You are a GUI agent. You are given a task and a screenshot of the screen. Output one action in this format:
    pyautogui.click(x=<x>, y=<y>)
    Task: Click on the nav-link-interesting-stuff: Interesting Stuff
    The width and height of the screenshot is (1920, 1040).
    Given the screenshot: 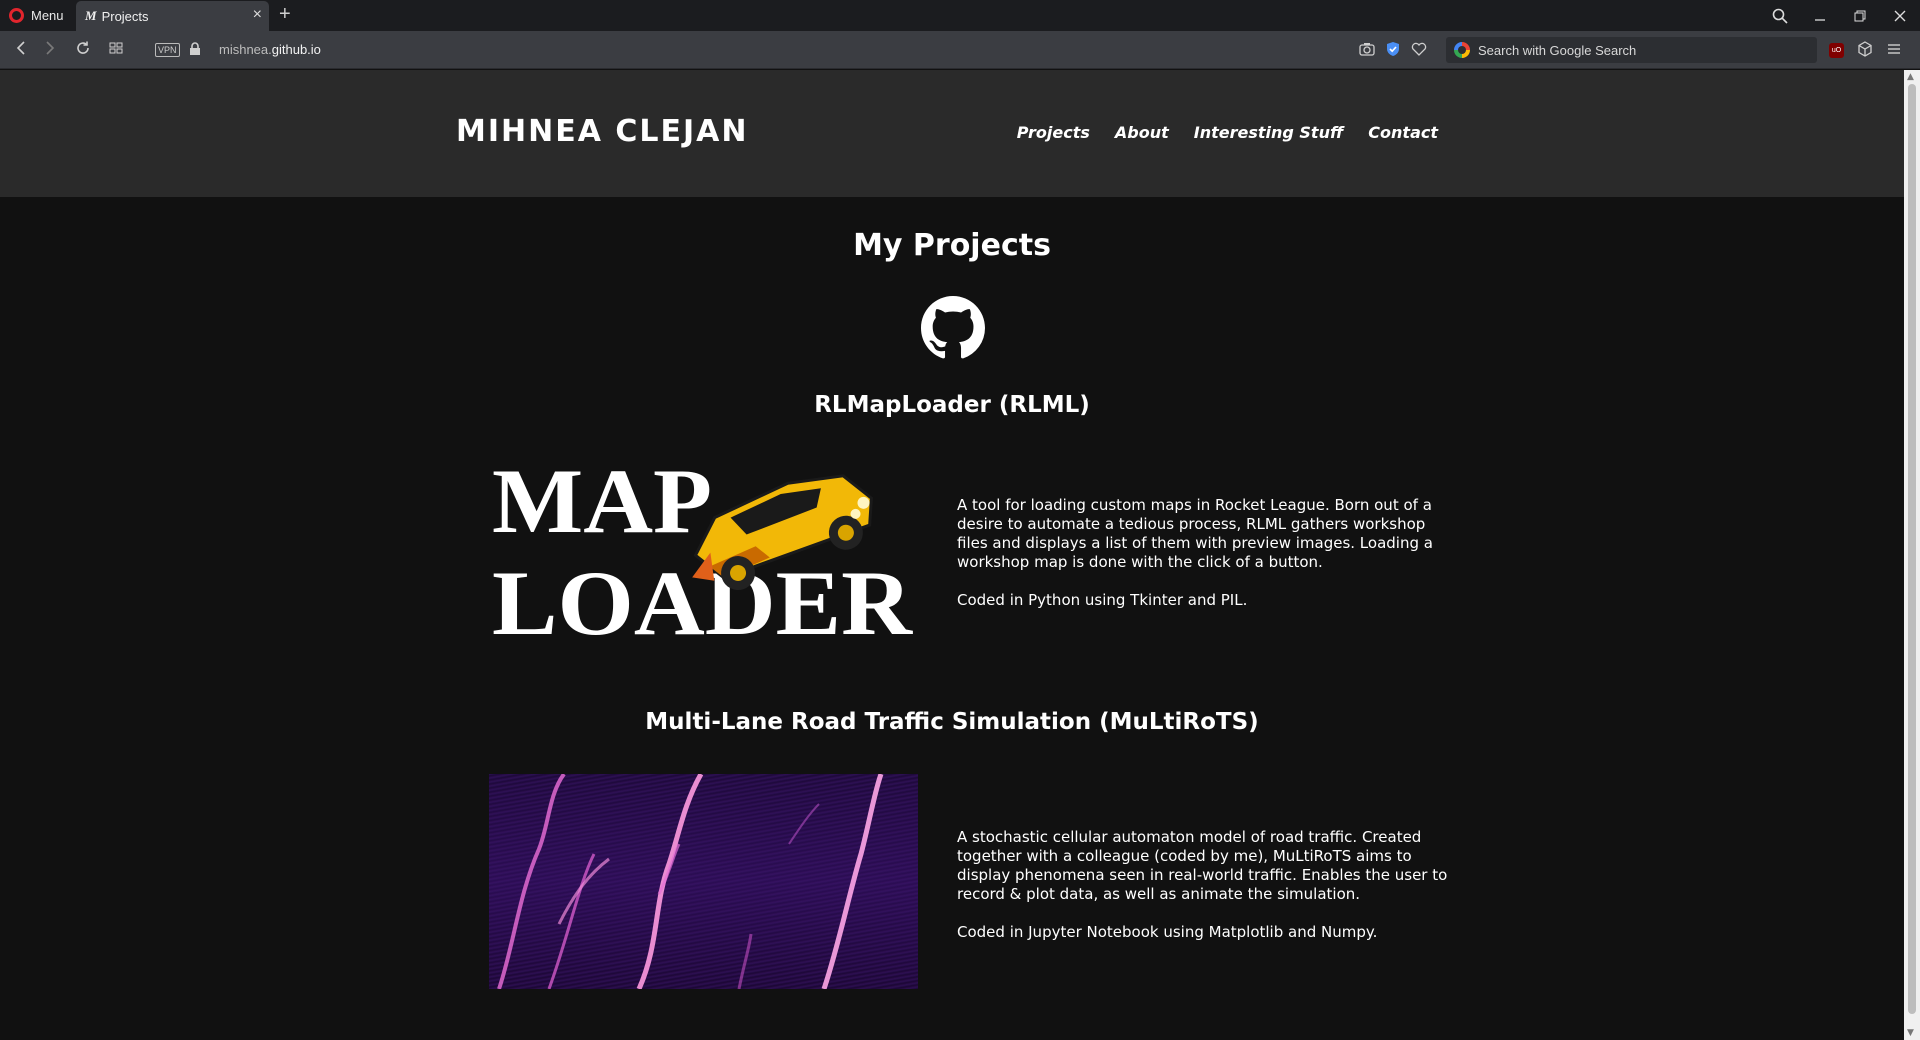 What is the action you would take?
    pyautogui.click(x=1269, y=132)
    